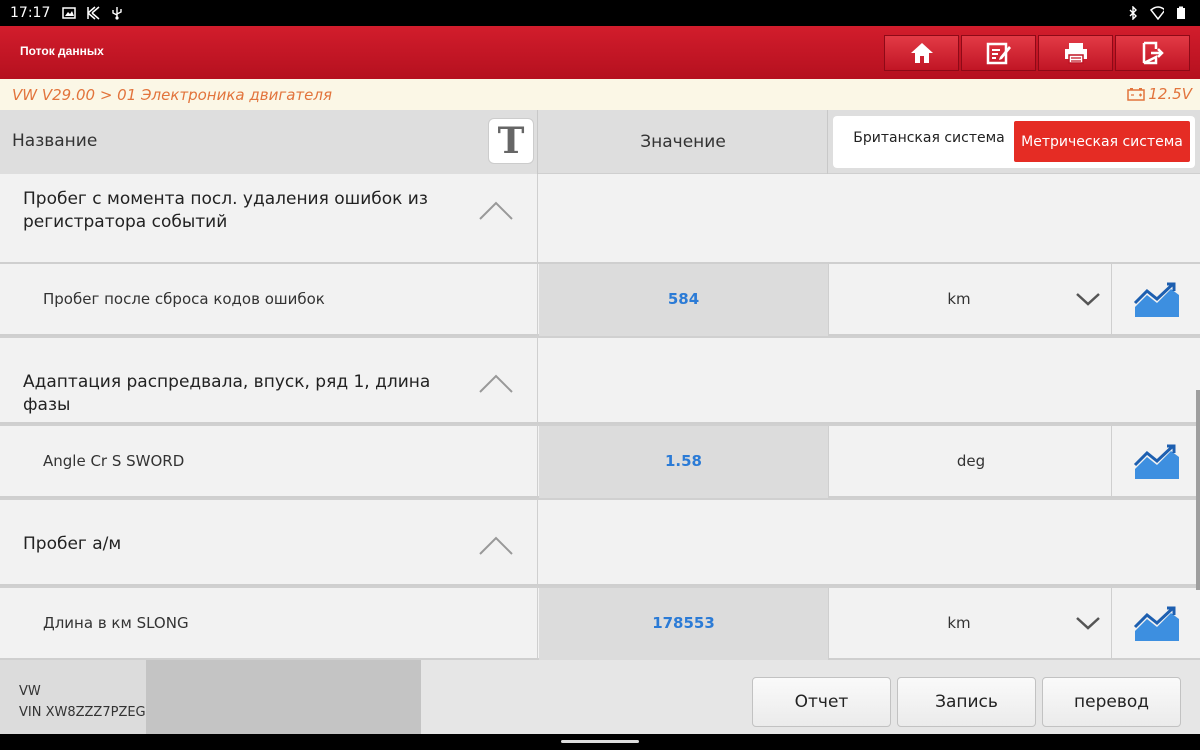 This screenshot has height=750, width=1200. I want to click on unit-system-toggle: Британская система Метрическая система, so click(1014, 142).